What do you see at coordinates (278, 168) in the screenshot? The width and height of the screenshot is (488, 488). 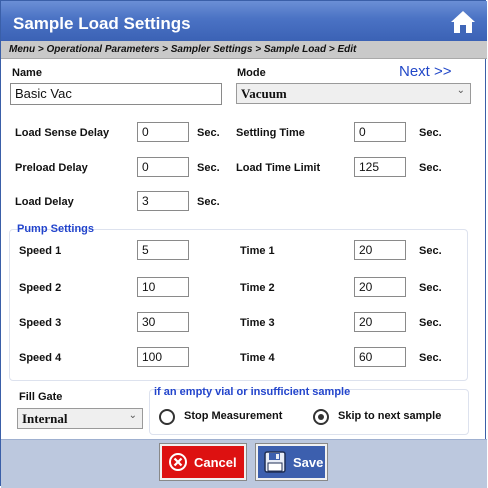 I see `load-time-limit-label: Load Time Limit` at bounding box center [278, 168].